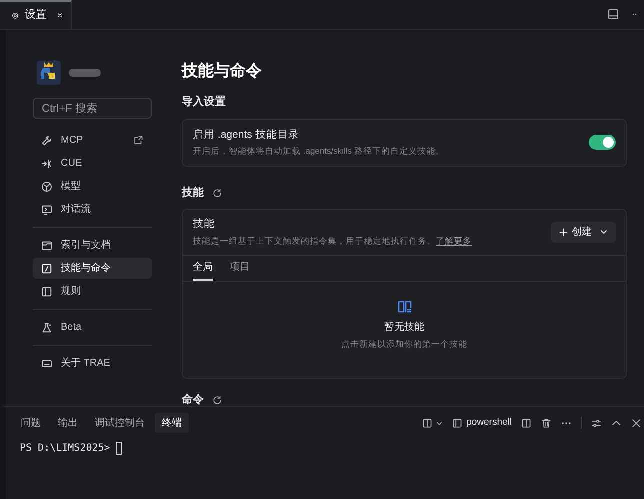  Describe the element at coordinates (47, 140) in the screenshot. I see `wrench-icon` at that location.